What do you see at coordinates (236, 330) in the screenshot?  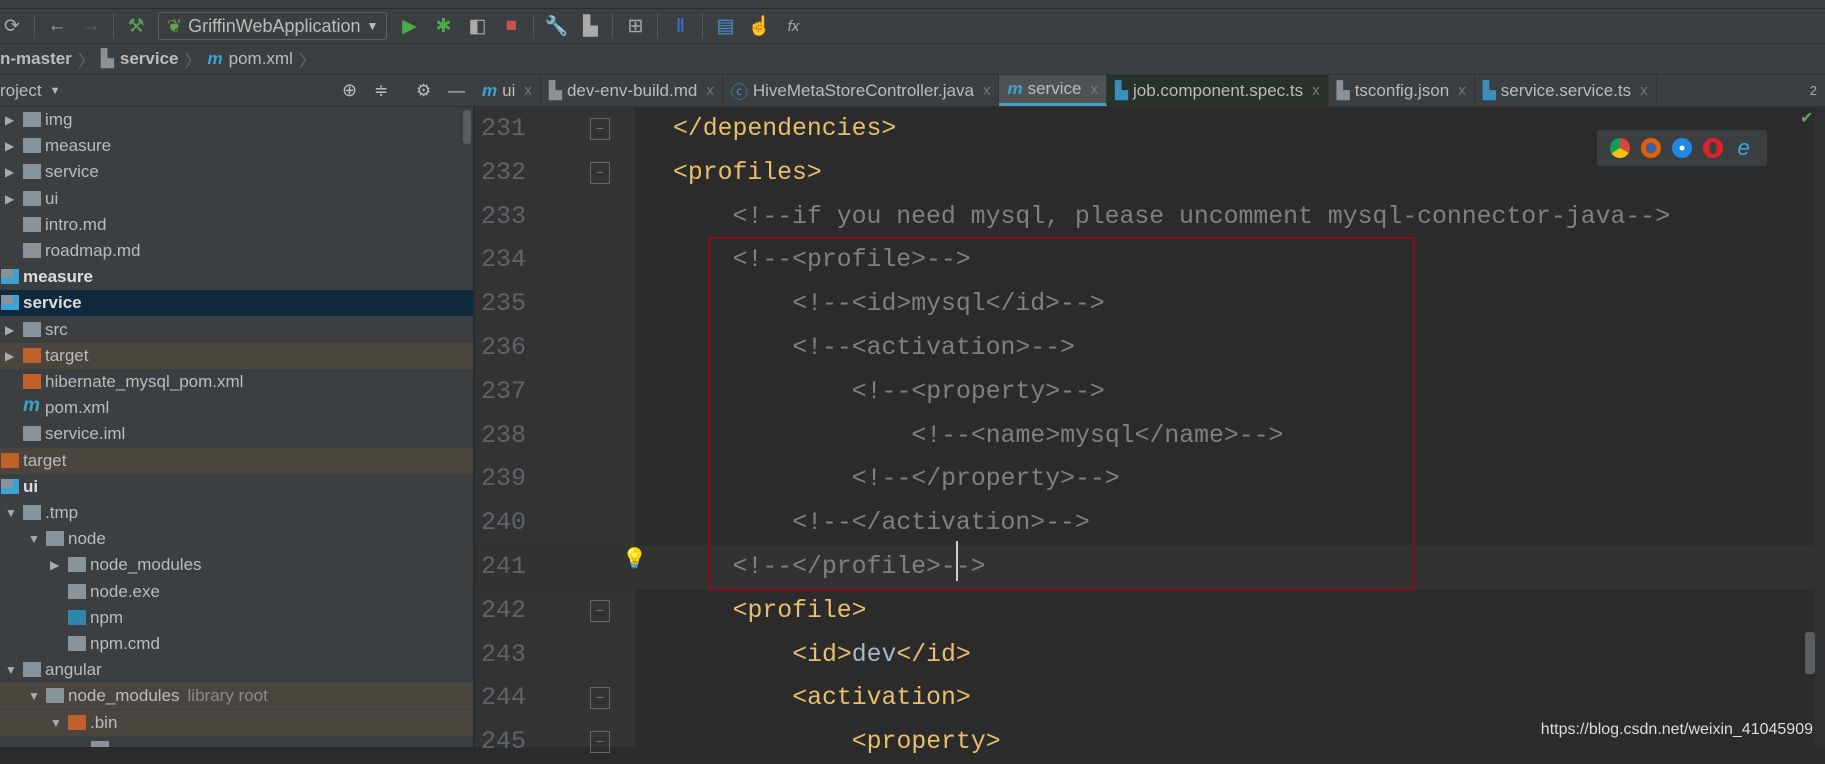 I see `tree-item: ▶ src` at bounding box center [236, 330].